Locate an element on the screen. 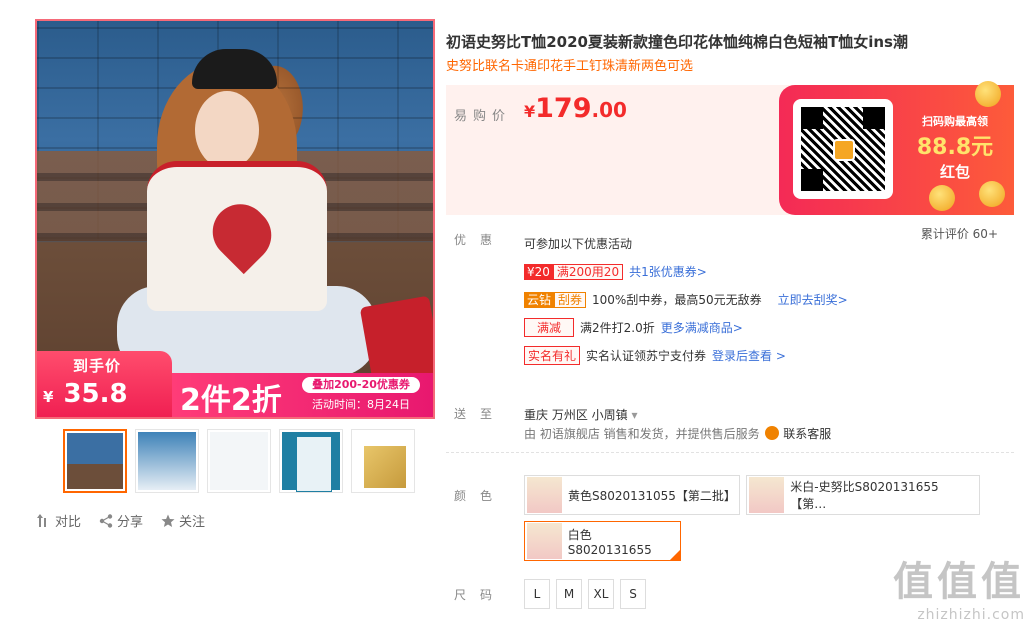 The width and height of the screenshot is (1033, 629). divider is located at coordinates (730, 452).